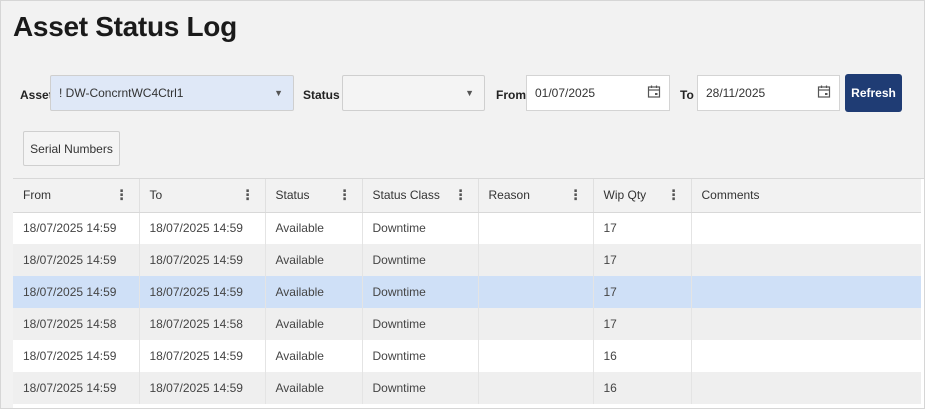 This screenshot has height=409, width=925. I want to click on cell-to: 18/07/2025 14:58, so click(202, 324).